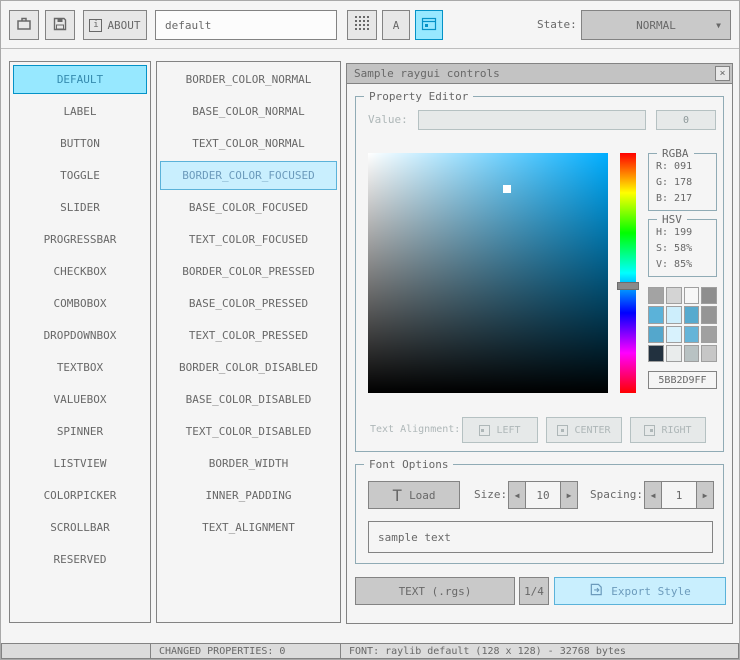  I want to click on font-editor-button: A, so click(396, 25).